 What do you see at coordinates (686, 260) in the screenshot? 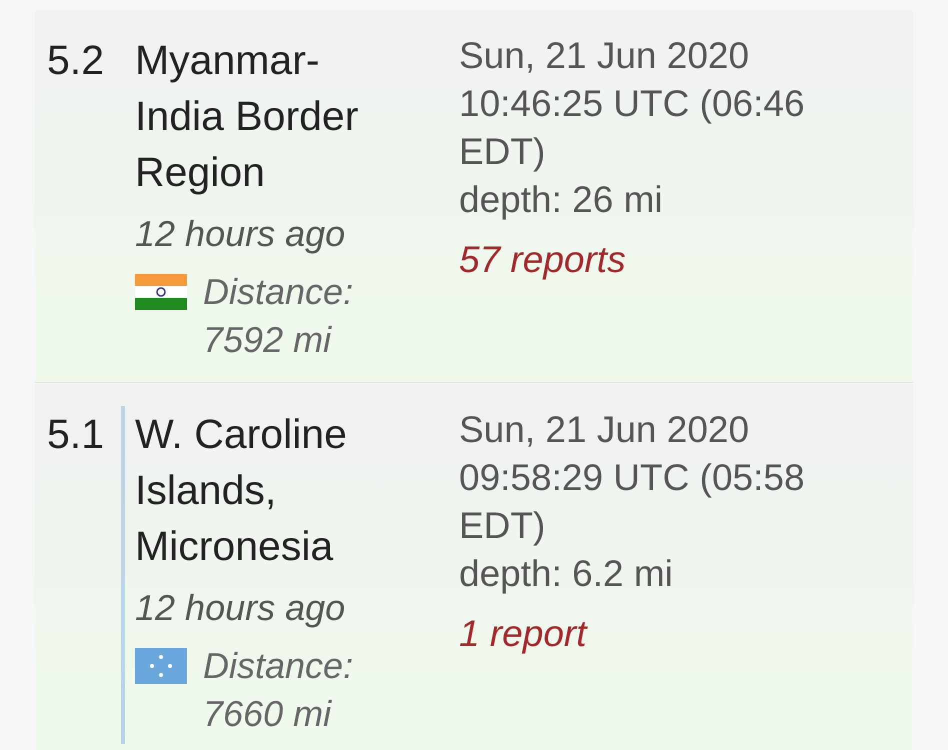
I see `reports-link: 57 reports` at bounding box center [686, 260].